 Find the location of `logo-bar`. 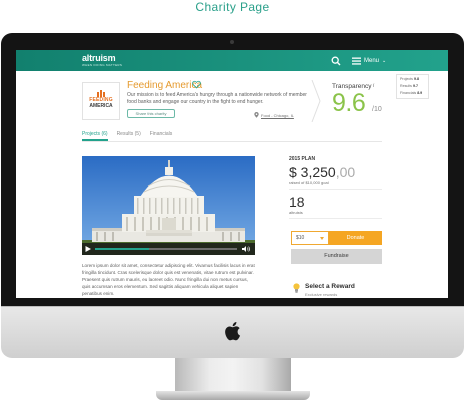

logo-bar is located at coordinates (101, 93).